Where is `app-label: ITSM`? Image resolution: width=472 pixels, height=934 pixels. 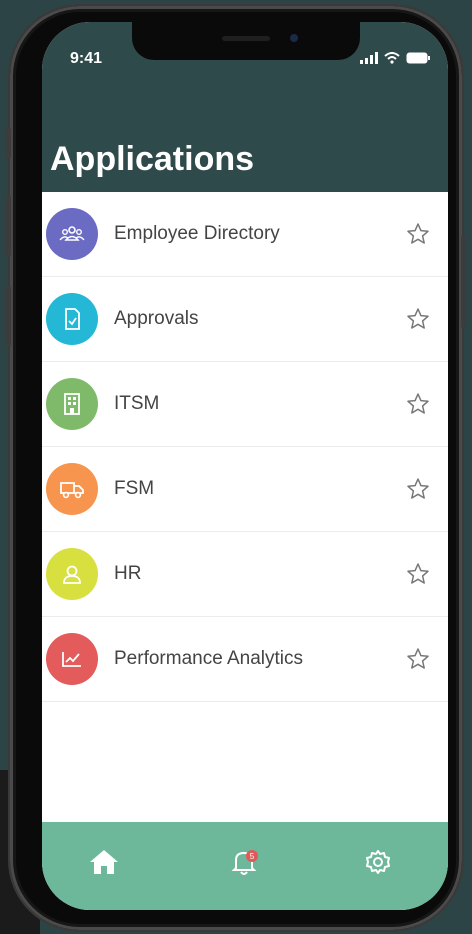 app-label: ITSM is located at coordinates (137, 403).